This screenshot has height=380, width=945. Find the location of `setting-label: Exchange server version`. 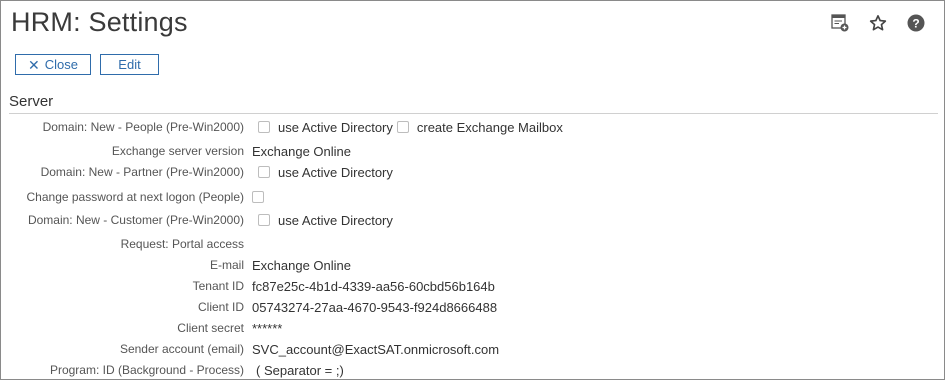

setting-label: Exchange server version is located at coordinates (177, 151).